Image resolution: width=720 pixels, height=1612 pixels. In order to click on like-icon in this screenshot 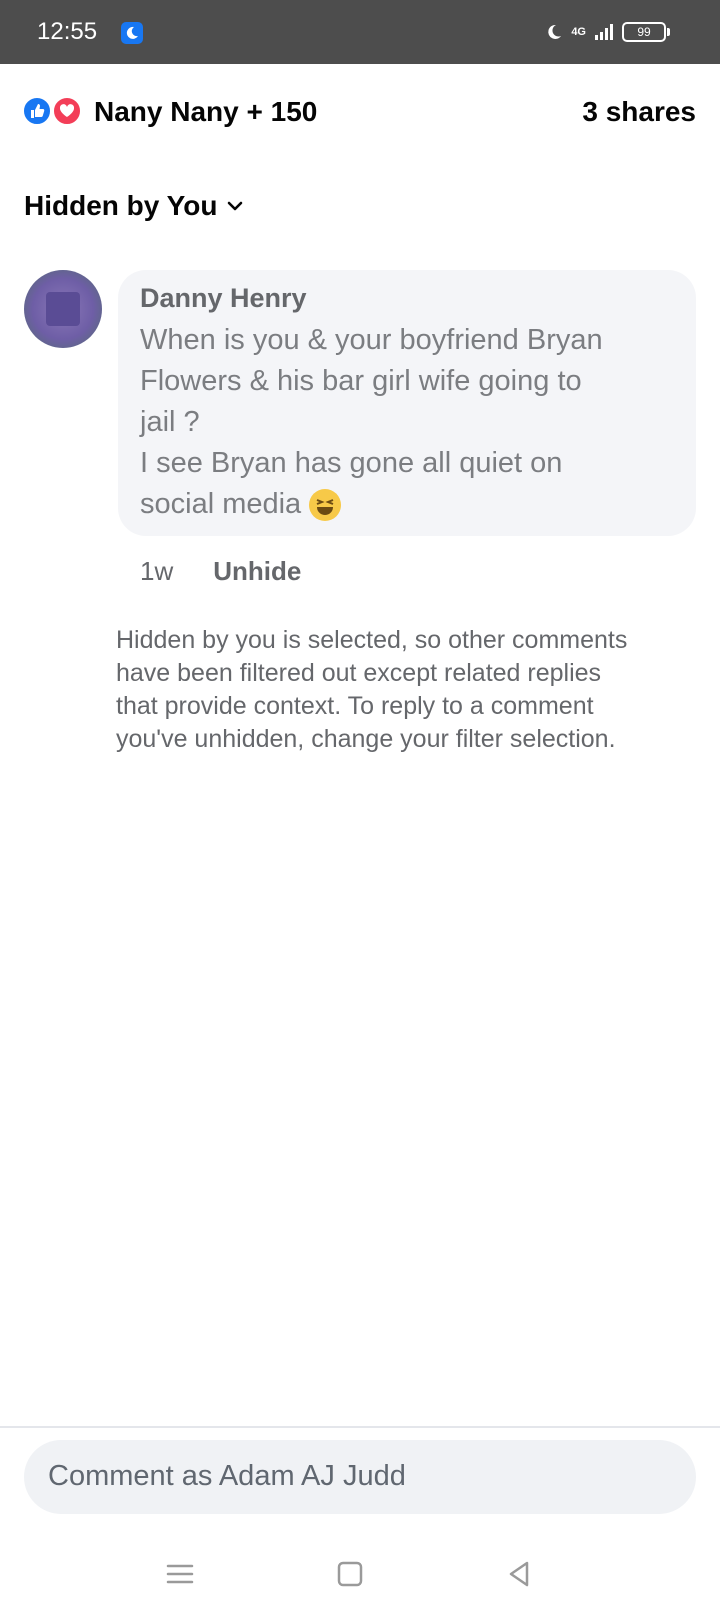, I will do `click(37, 111)`.